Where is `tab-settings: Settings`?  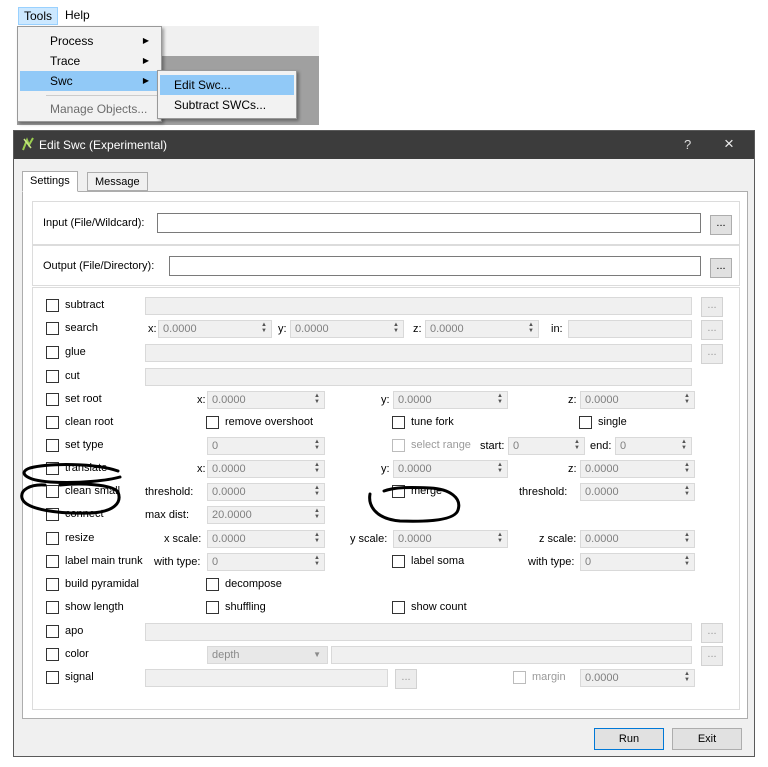 tab-settings: Settings is located at coordinates (50, 181).